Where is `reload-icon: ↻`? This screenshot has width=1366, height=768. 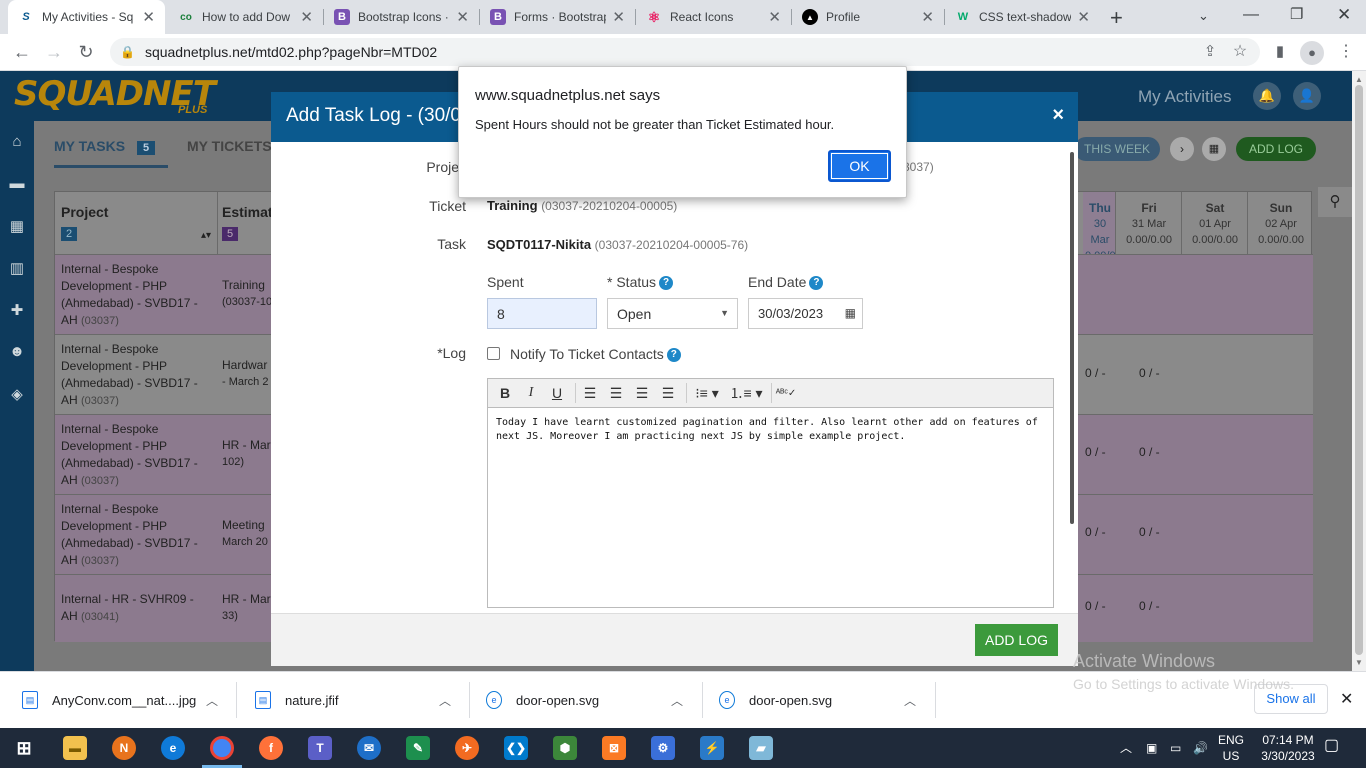 reload-icon: ↻ is located at coordinates (86, 52).